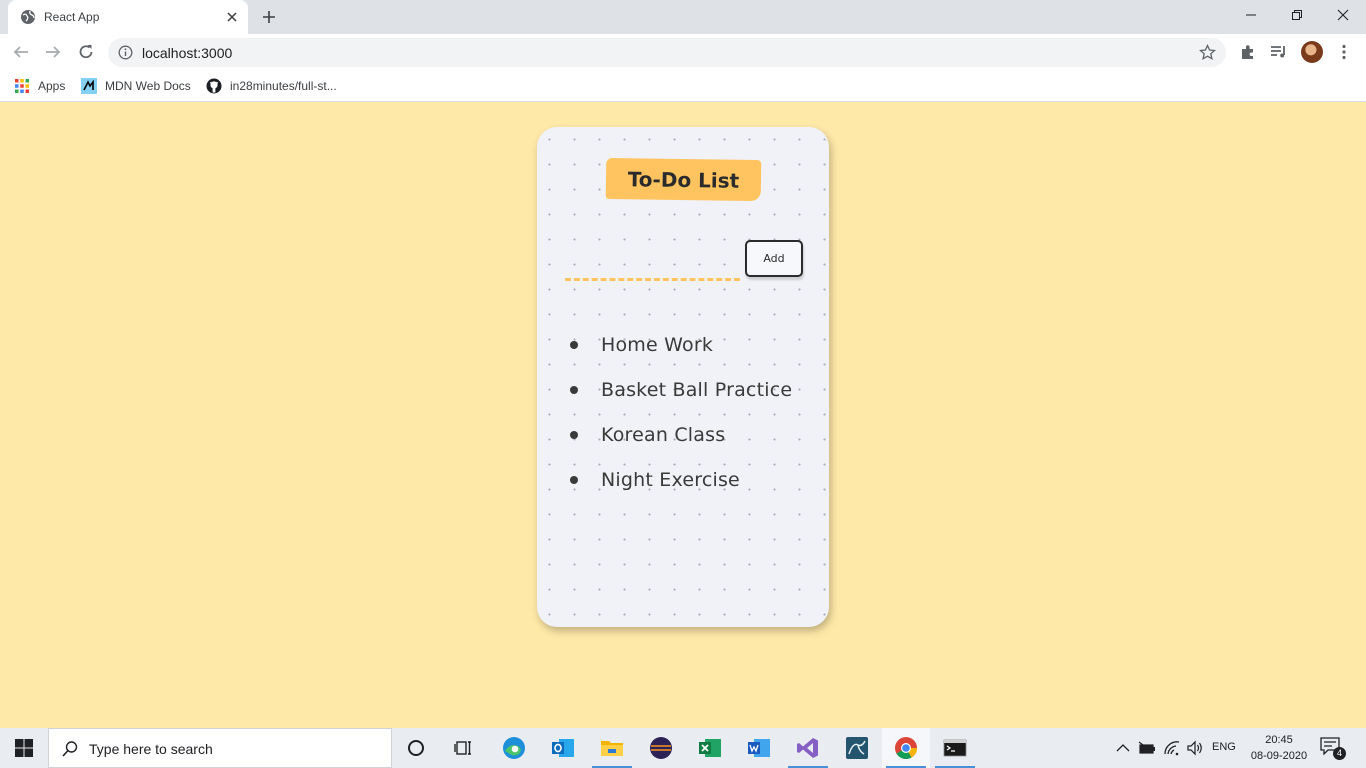 This screenshot has width=1366, height=768. What do you see at coordinates (667, 52) in the screenshot?
I see `address-bar: localhost:3000` at bounding box center [667, 52].